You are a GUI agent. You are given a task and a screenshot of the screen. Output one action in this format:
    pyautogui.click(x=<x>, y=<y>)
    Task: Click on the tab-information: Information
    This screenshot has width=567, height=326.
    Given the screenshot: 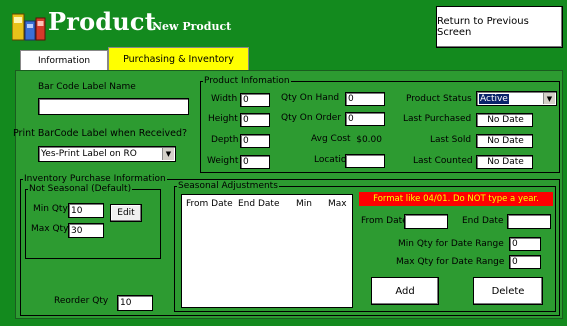 What is the action you would take?
    pyautogui.click(x=64, y=60)
    